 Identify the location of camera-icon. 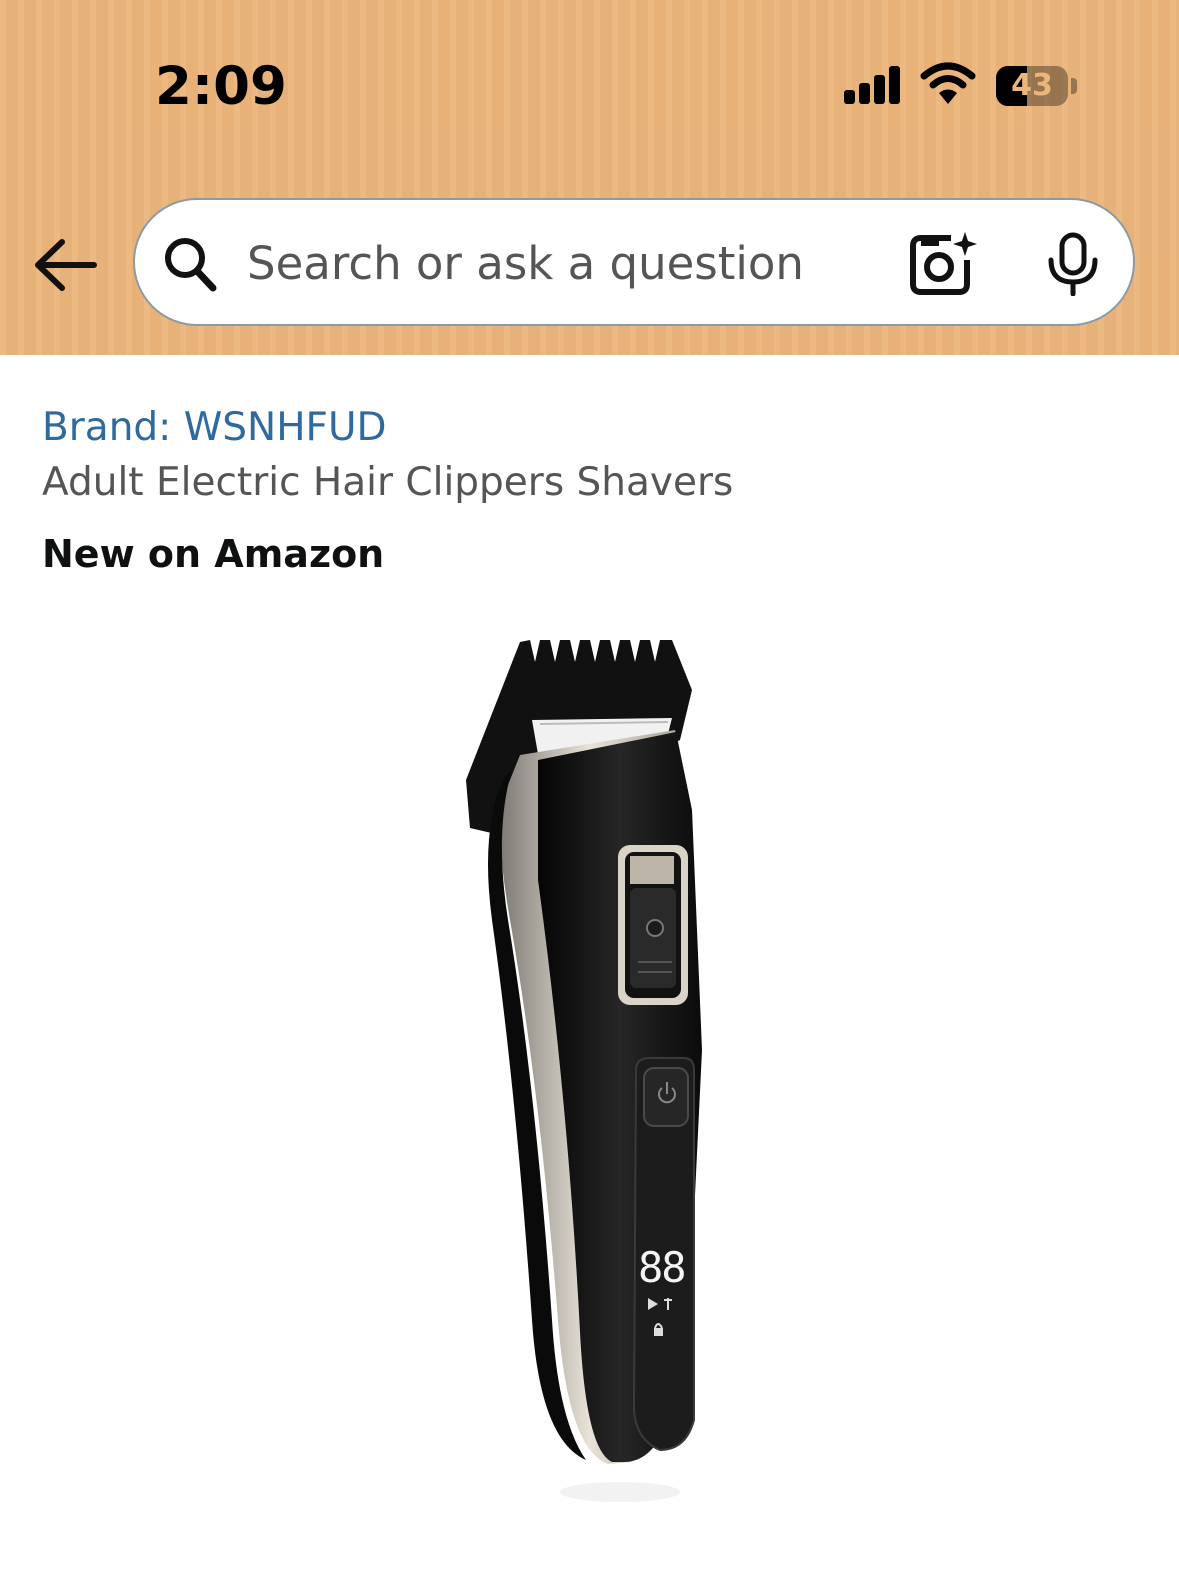
(942, 263).